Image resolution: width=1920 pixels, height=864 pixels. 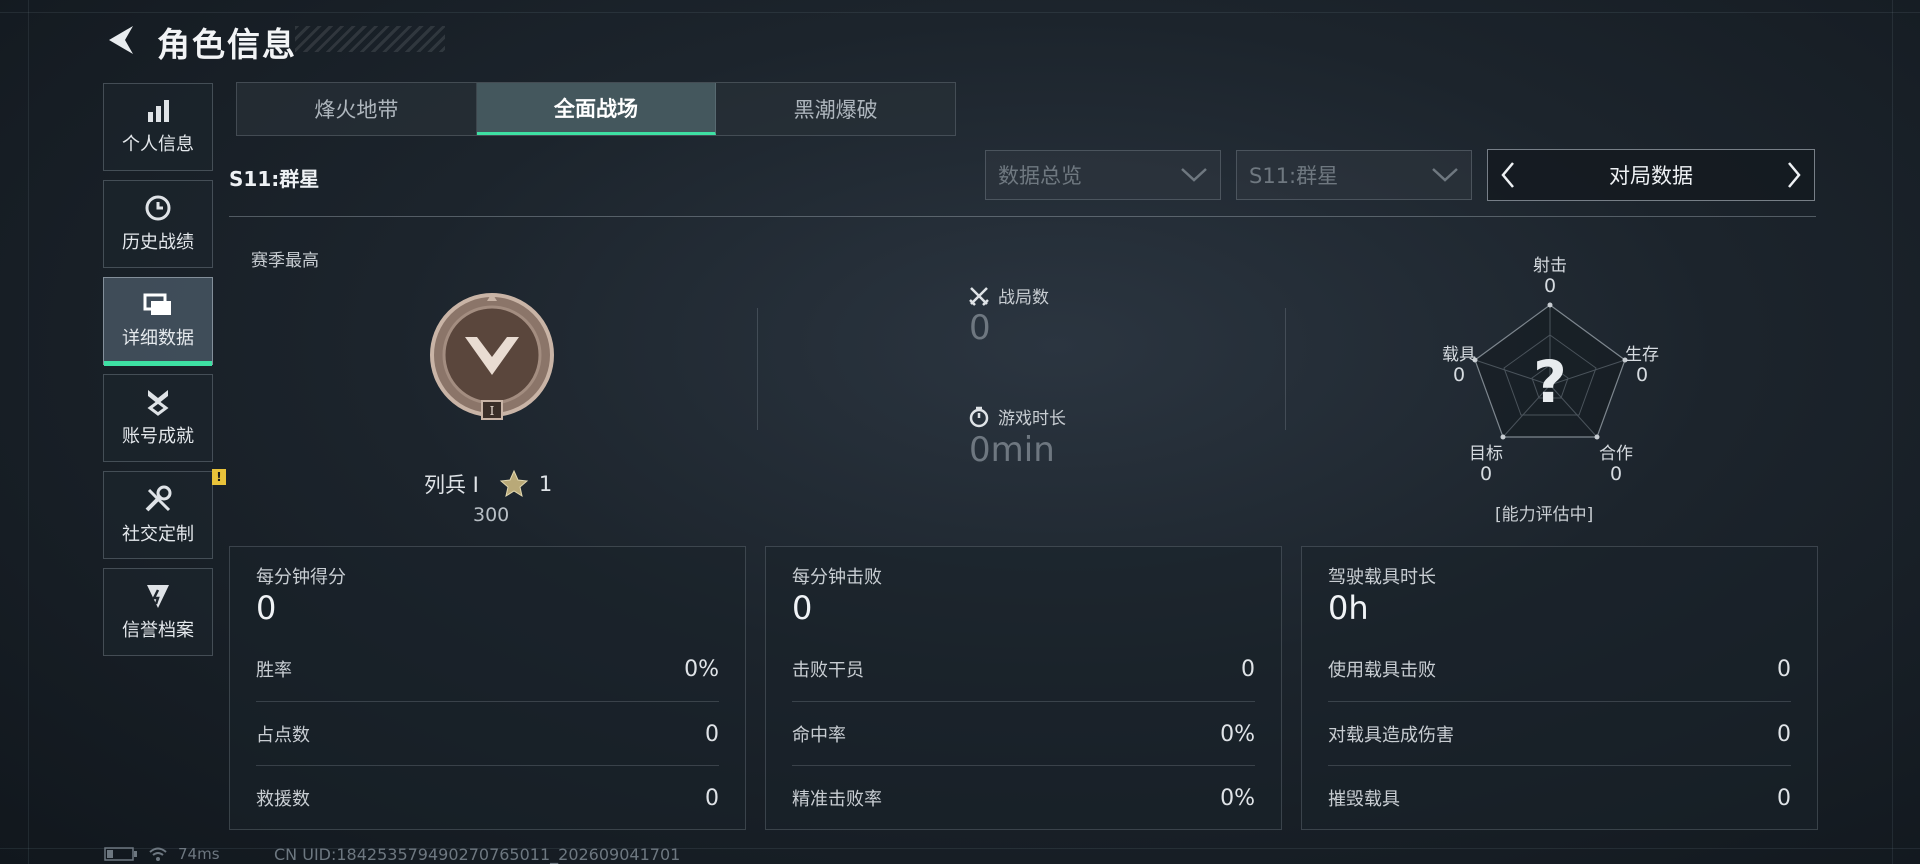 I want to click on tools-icon, so click(x=158, y=498).